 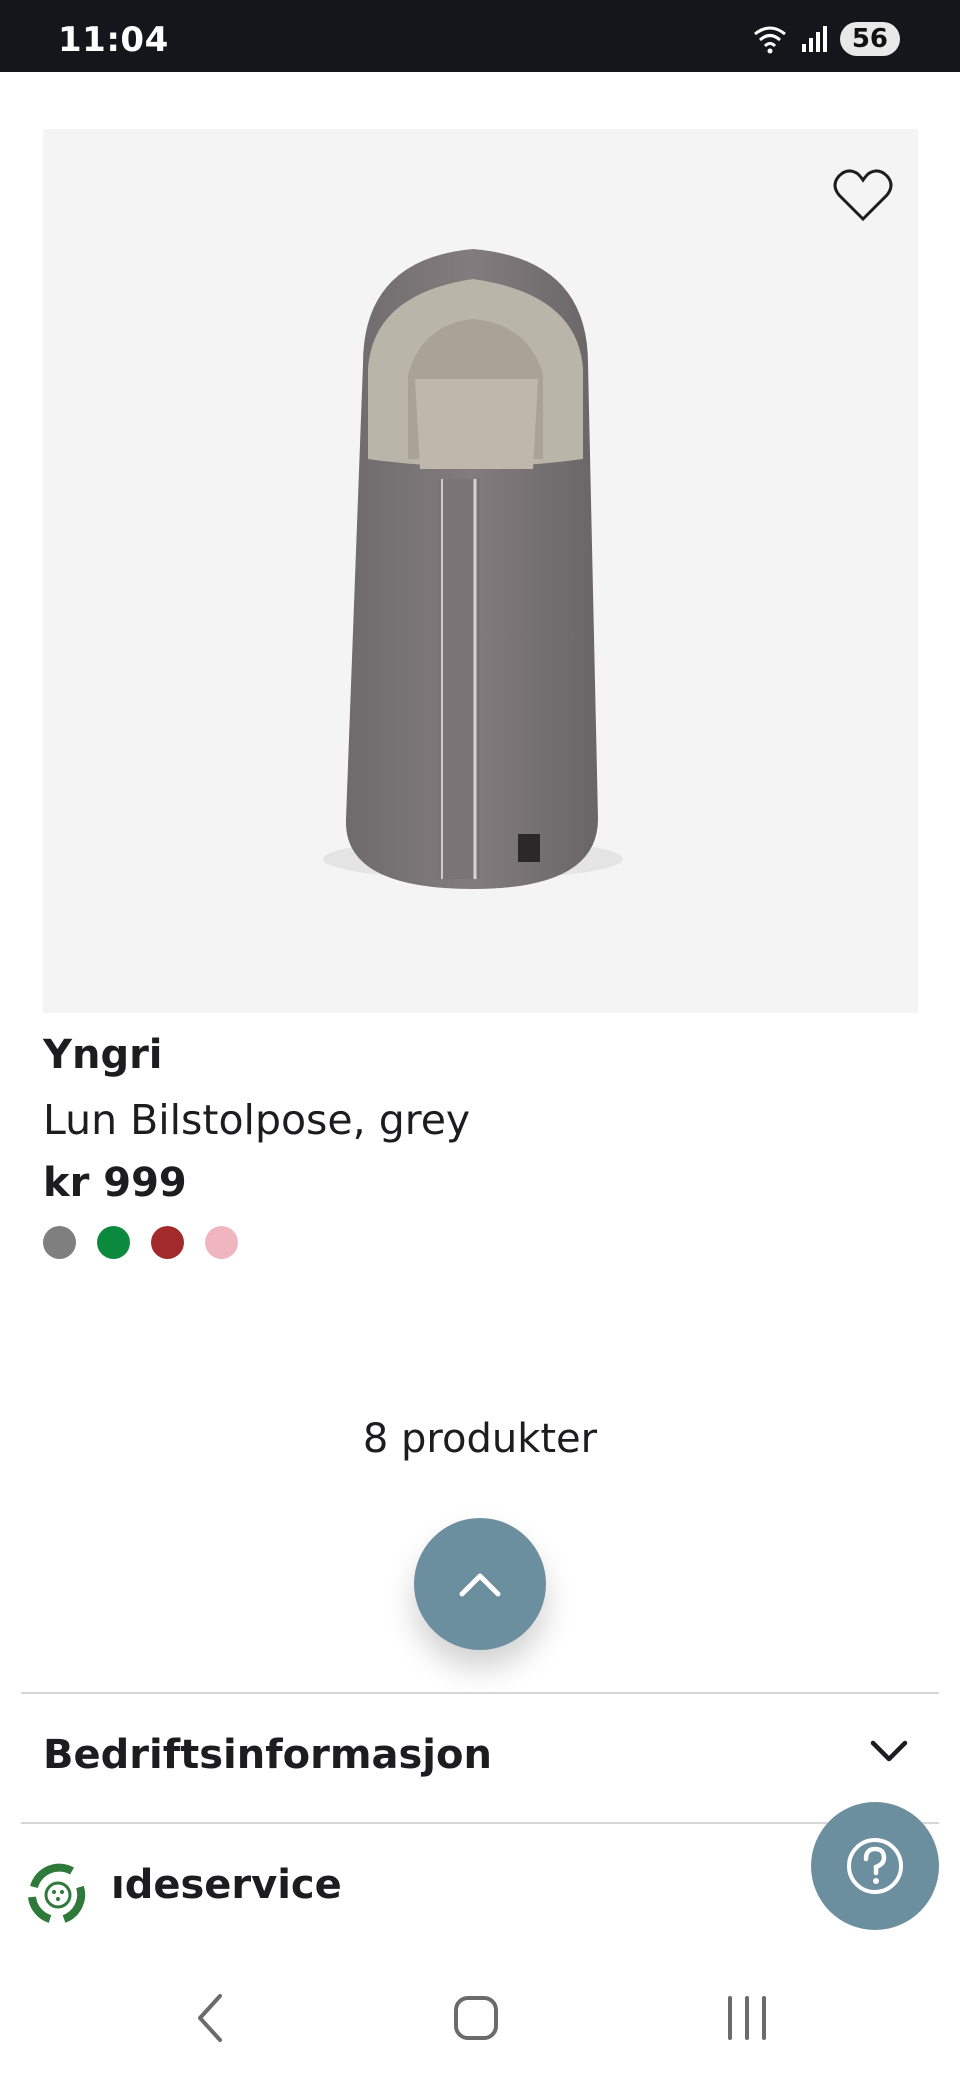 I want to click on chevron-up-icon, so click(x=480, y=1585).